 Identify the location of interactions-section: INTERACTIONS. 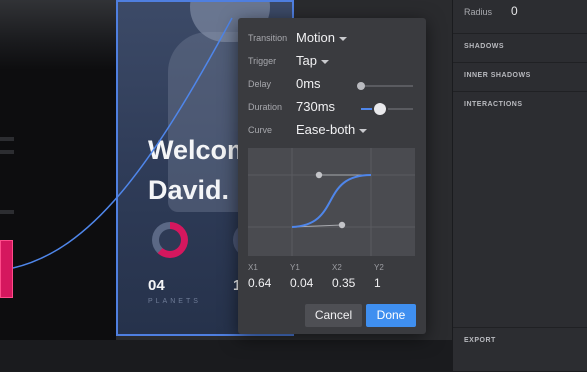
(520, 209).